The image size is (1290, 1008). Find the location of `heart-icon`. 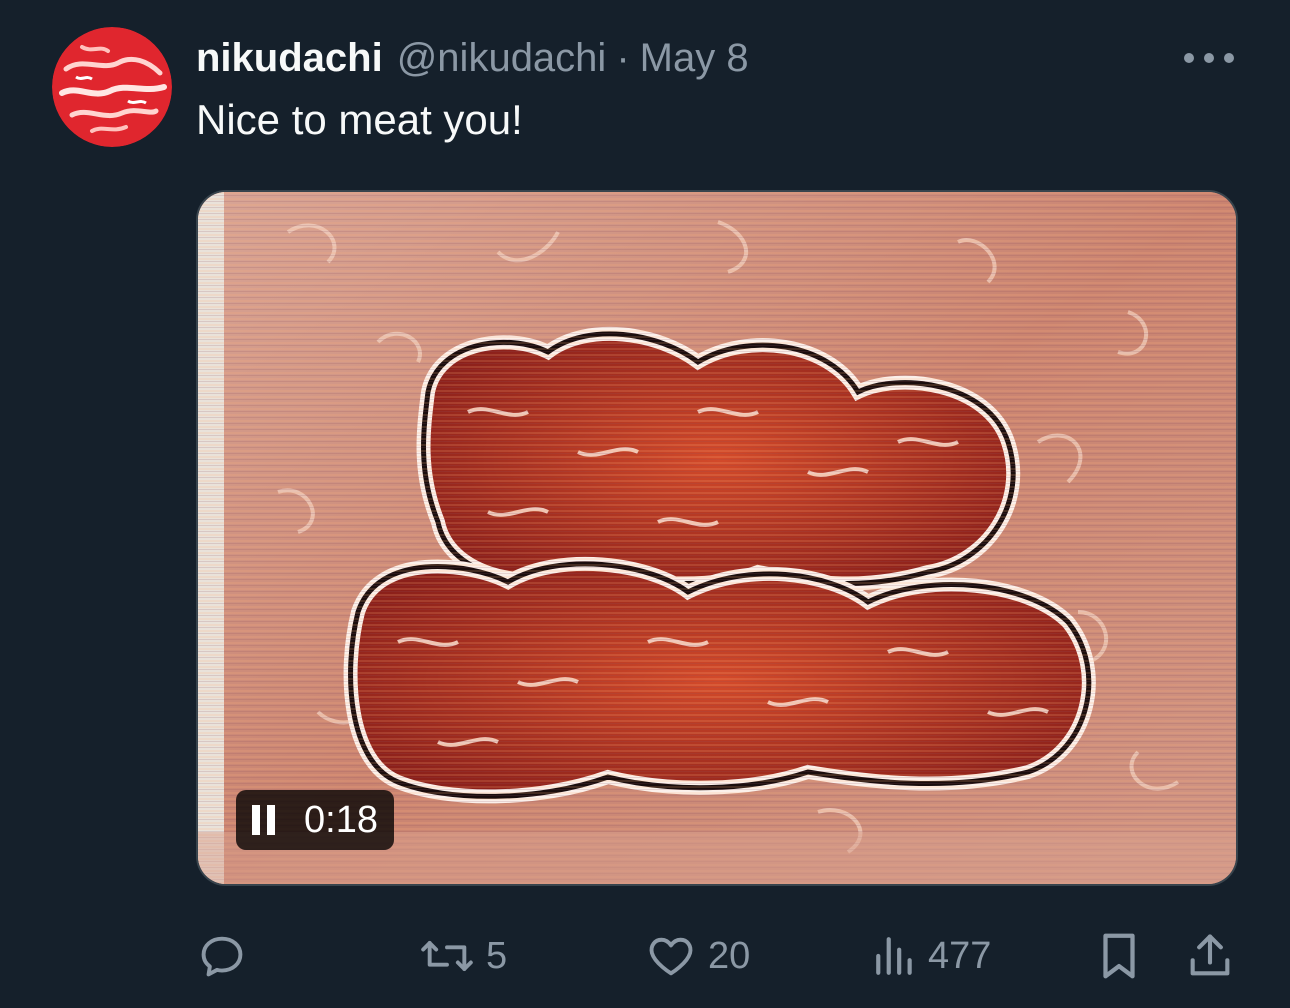

heart-icon is located at coordinates (671, 956).